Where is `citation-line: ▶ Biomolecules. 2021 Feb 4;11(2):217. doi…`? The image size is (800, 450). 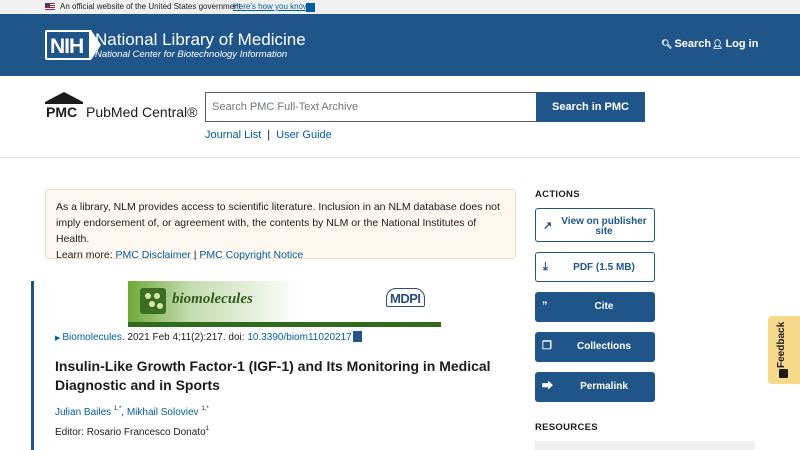 citation-line: ▶ Biomolecules. 2021 Feb 4;11(2):217. doi… is located at coordinates (208, 337).